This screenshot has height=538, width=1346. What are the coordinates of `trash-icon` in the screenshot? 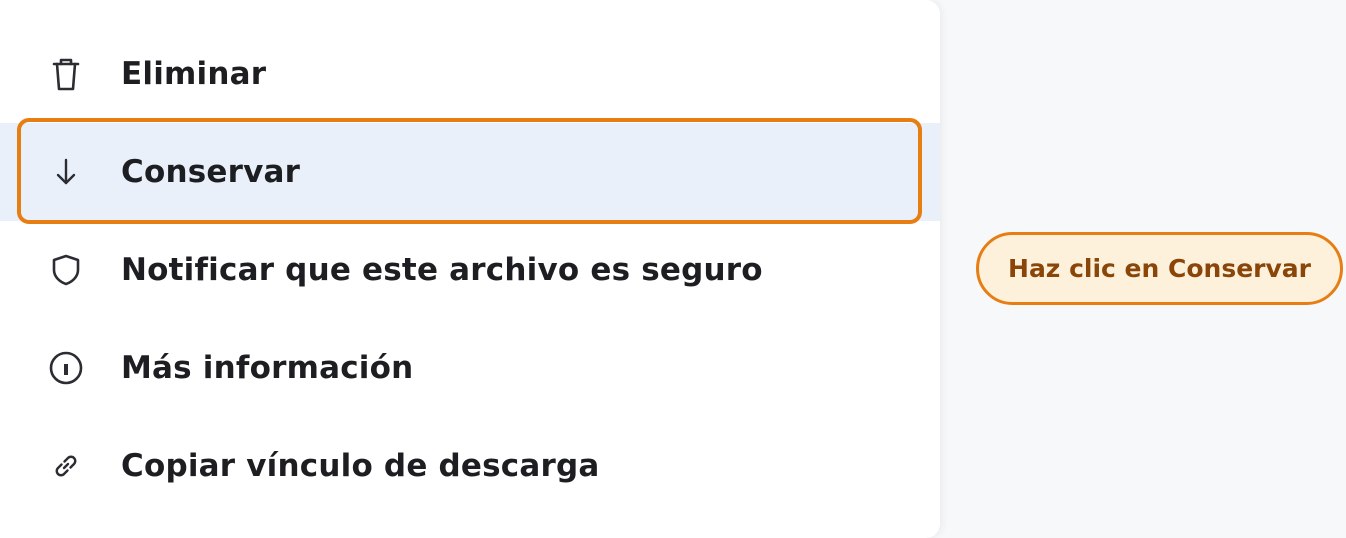 It's located at (66, 74).